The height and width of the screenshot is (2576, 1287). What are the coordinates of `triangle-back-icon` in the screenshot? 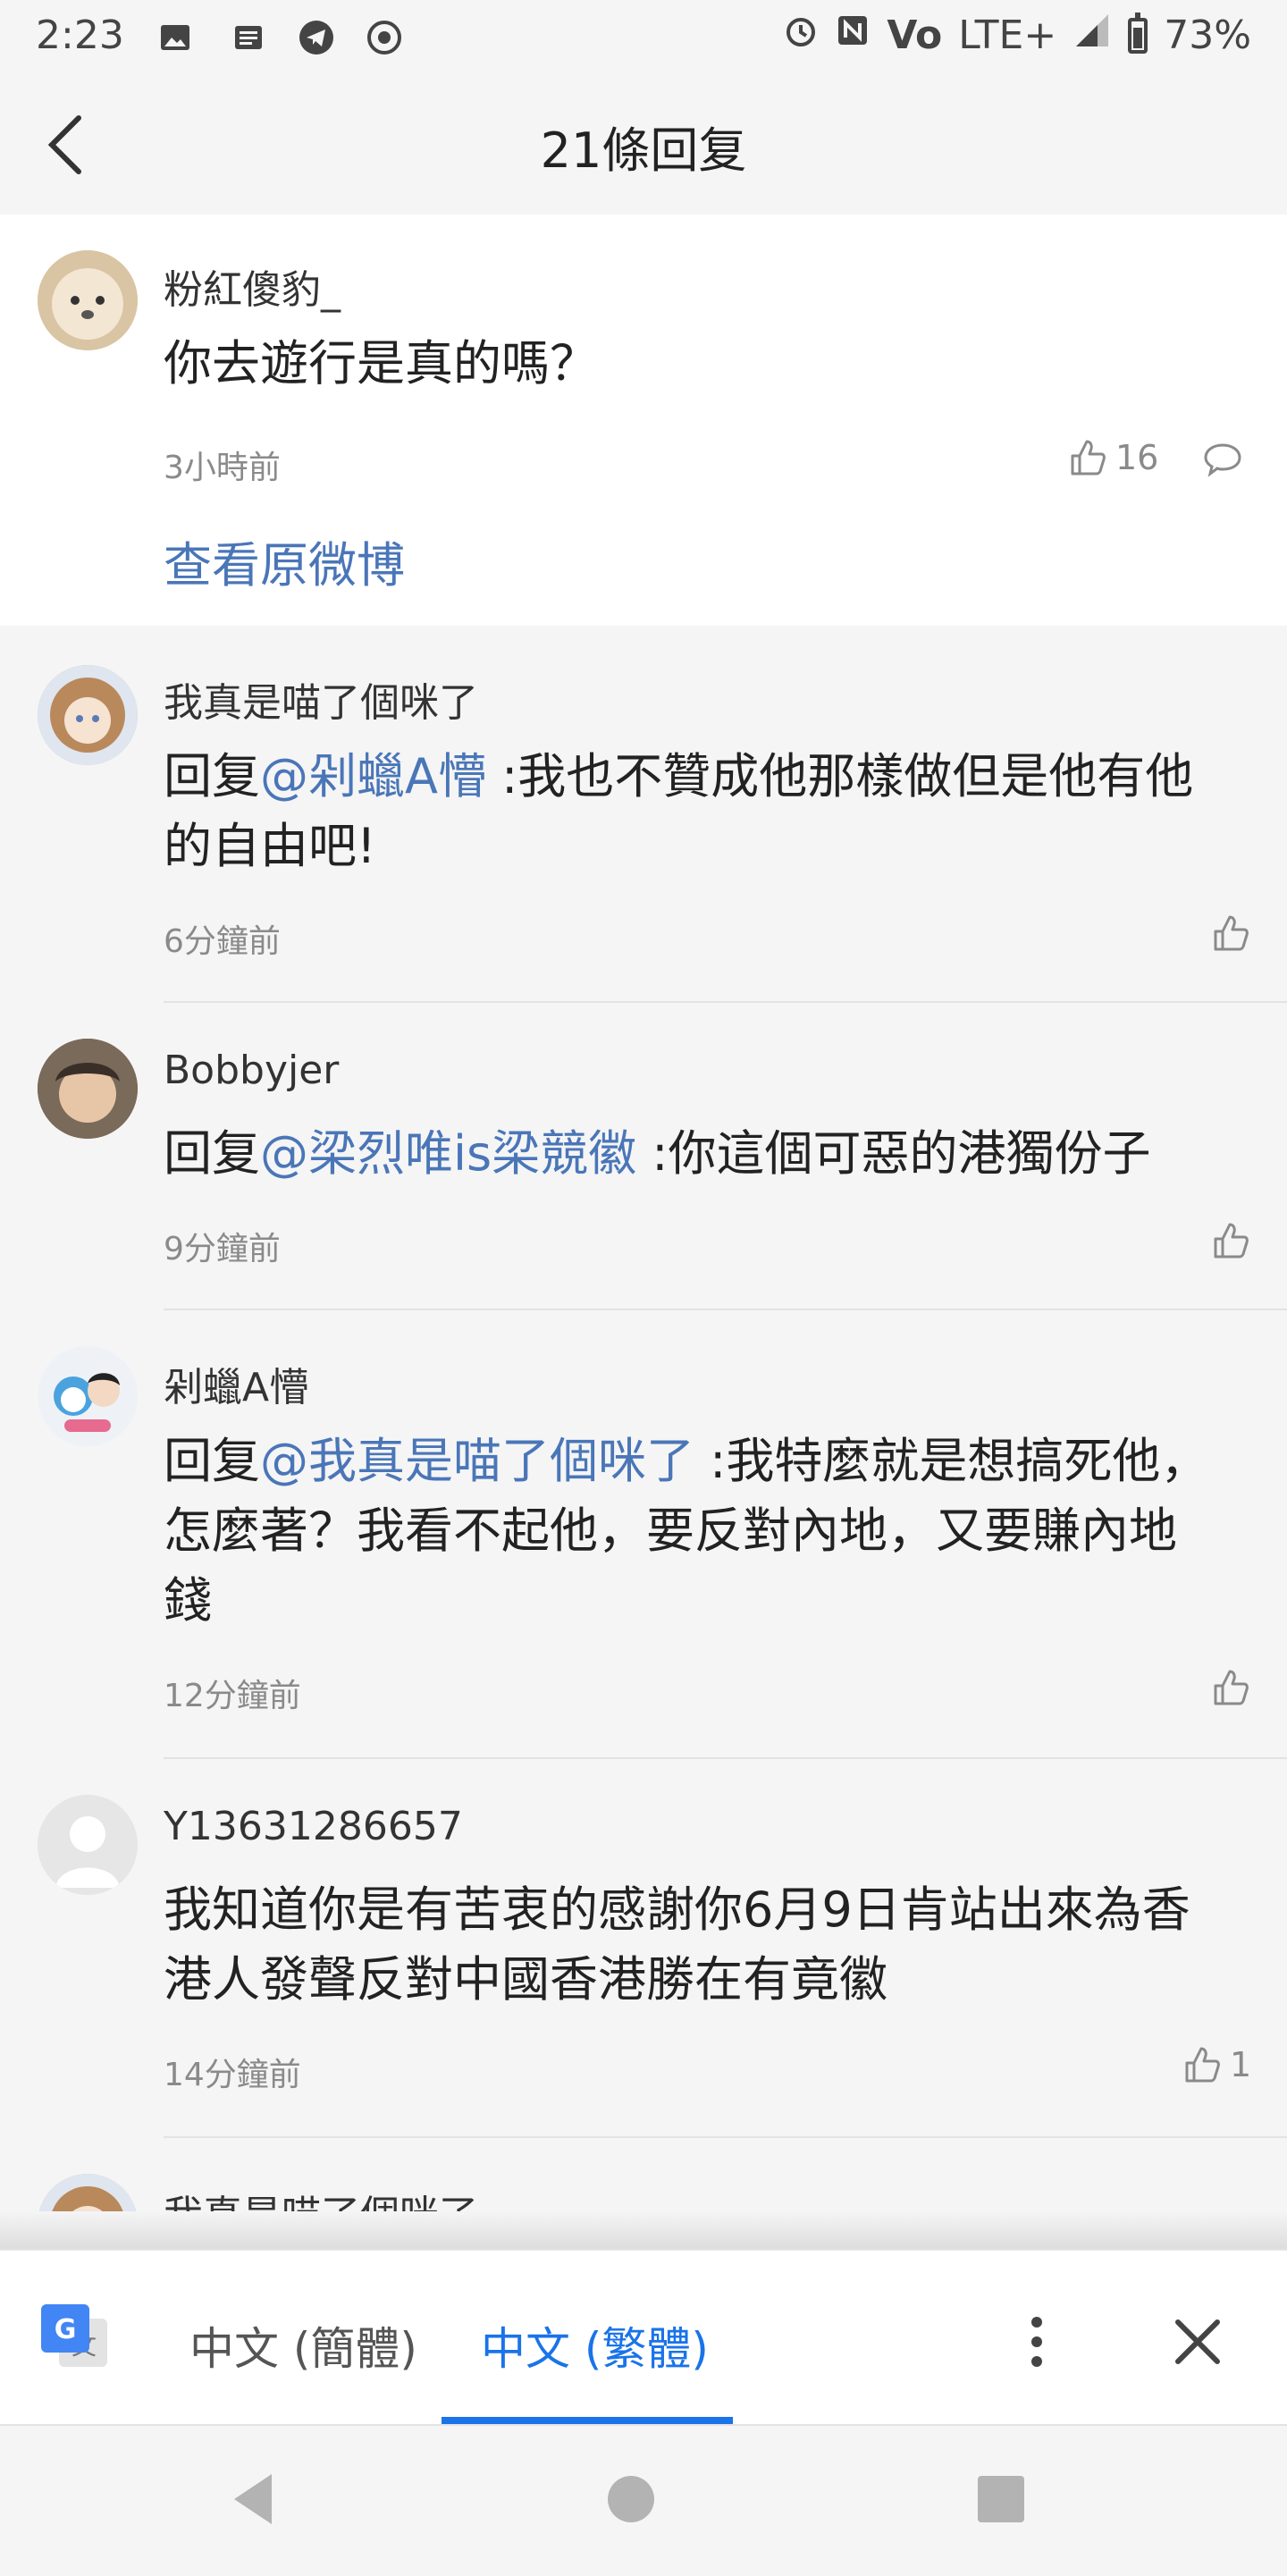 It's located at (253, 2499).